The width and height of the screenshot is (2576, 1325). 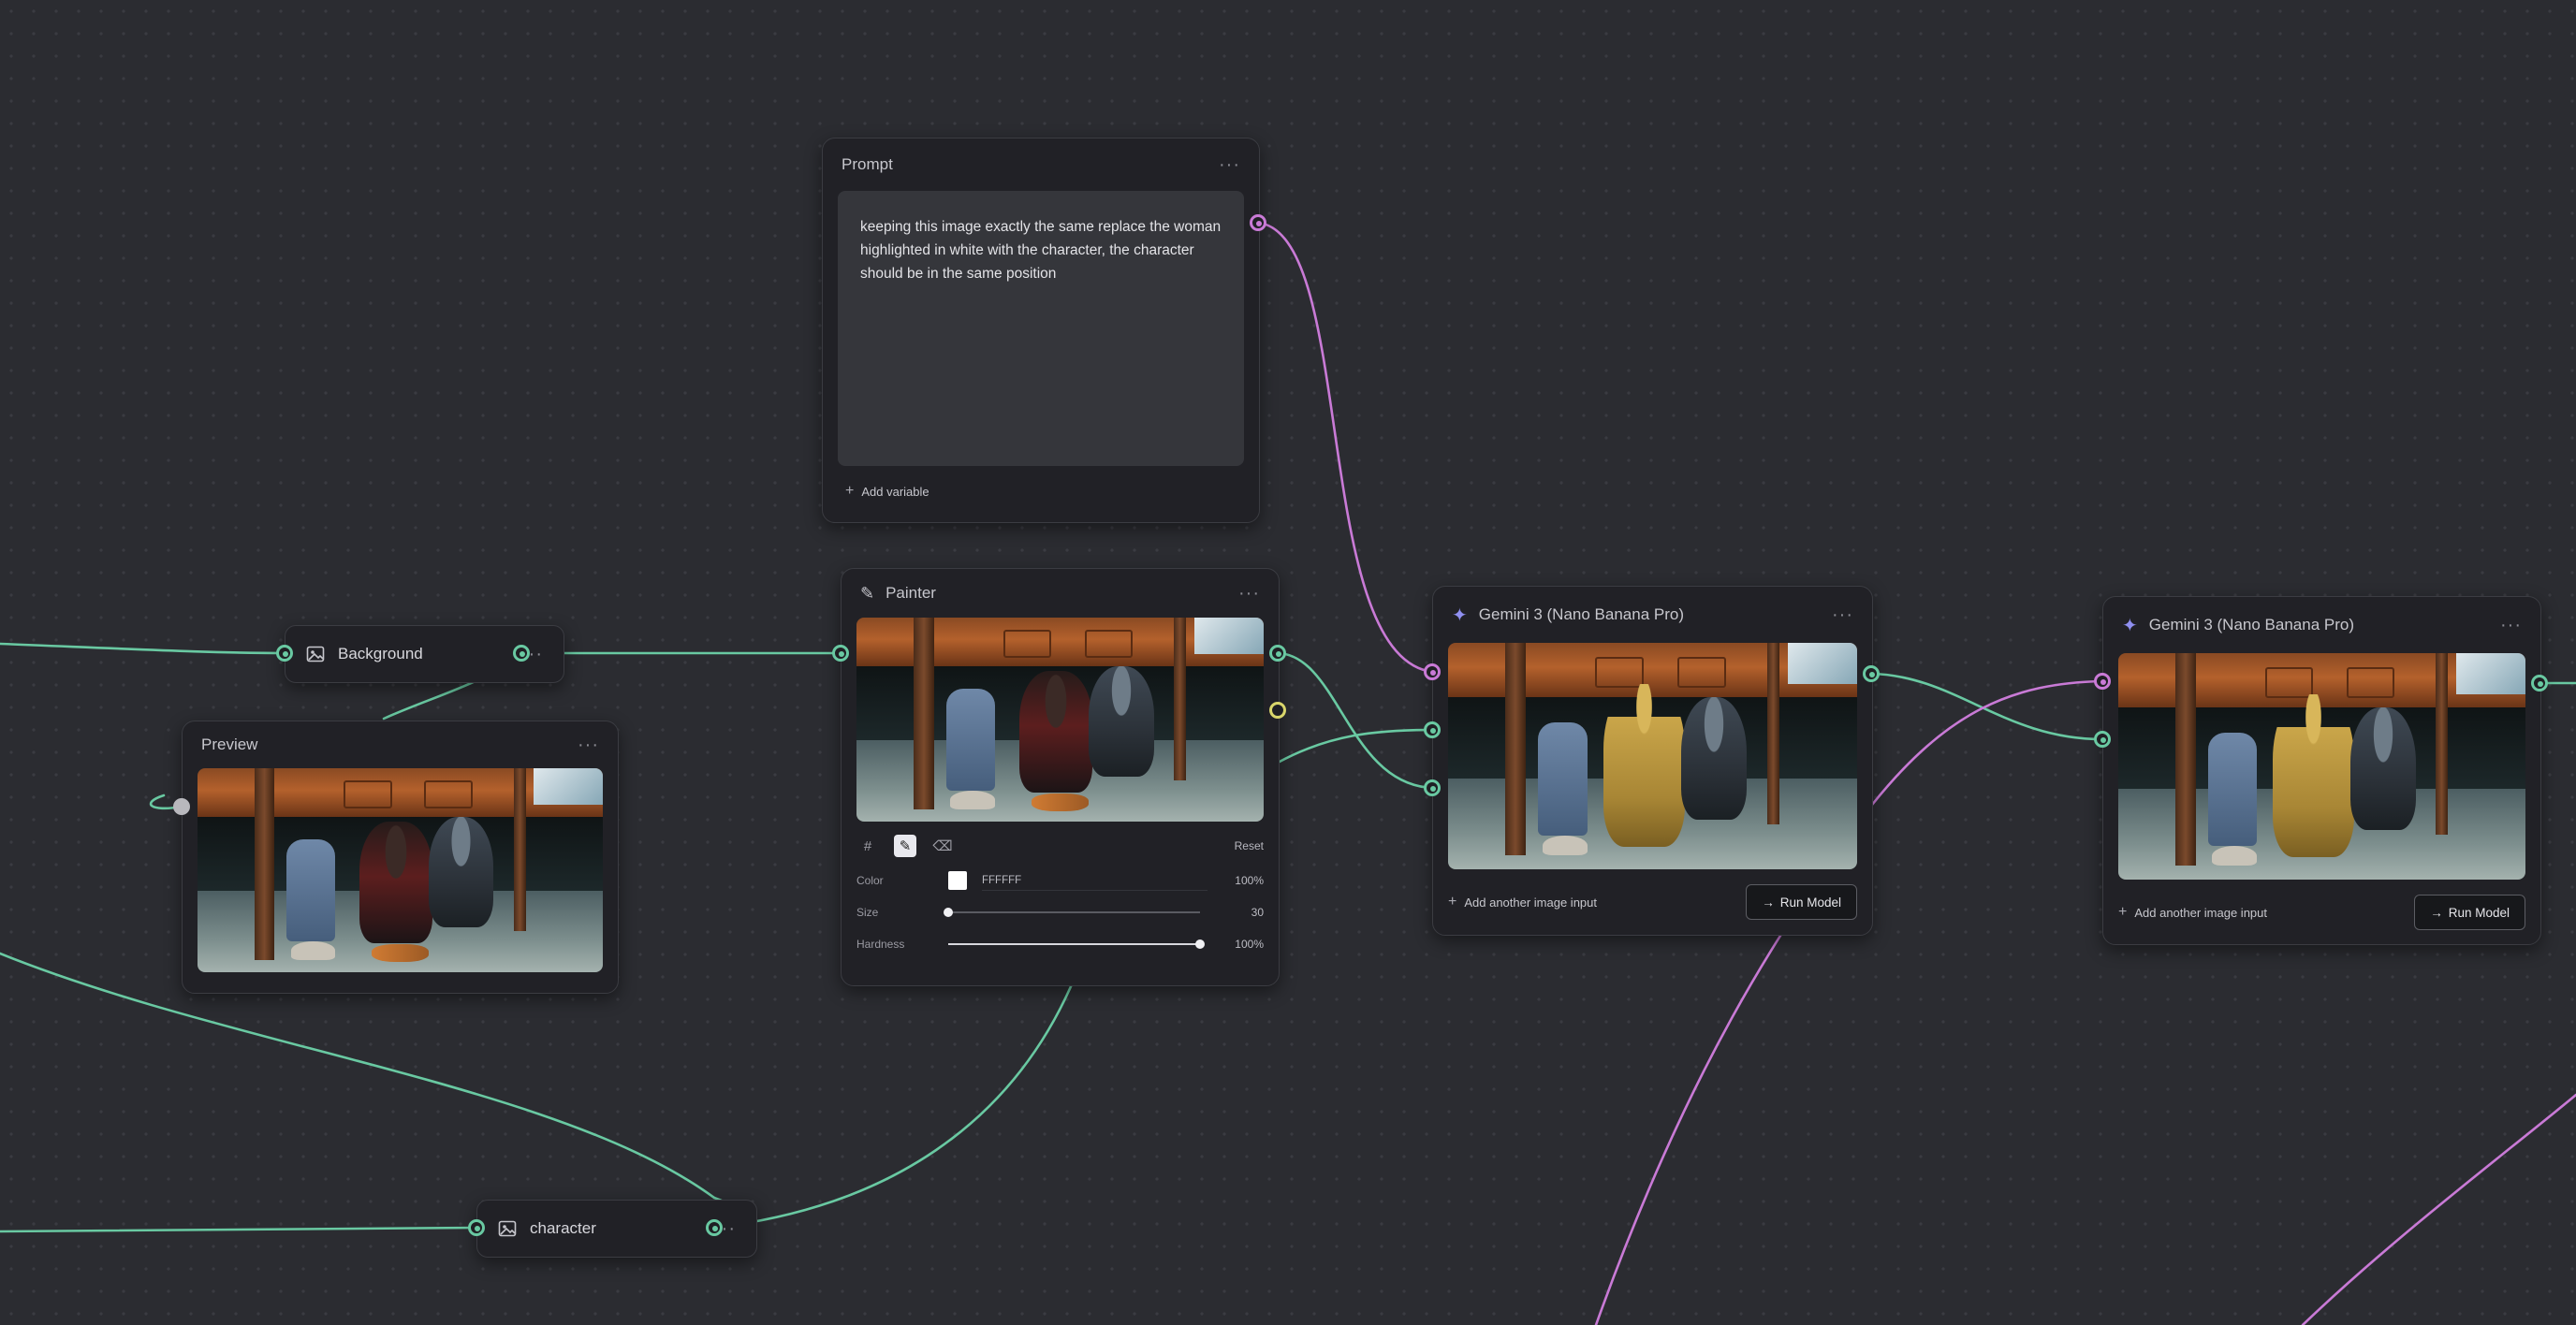 I want to click on size-row: Size 30, so click(x=1060, y=912).